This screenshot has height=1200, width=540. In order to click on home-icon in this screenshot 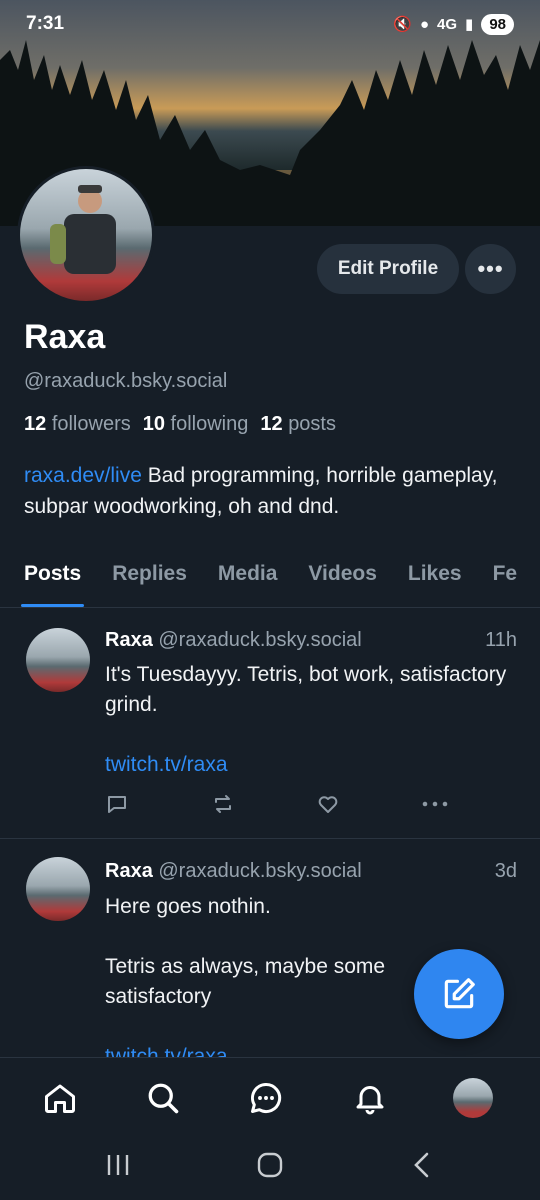, I will do `click(60, 1098)`.